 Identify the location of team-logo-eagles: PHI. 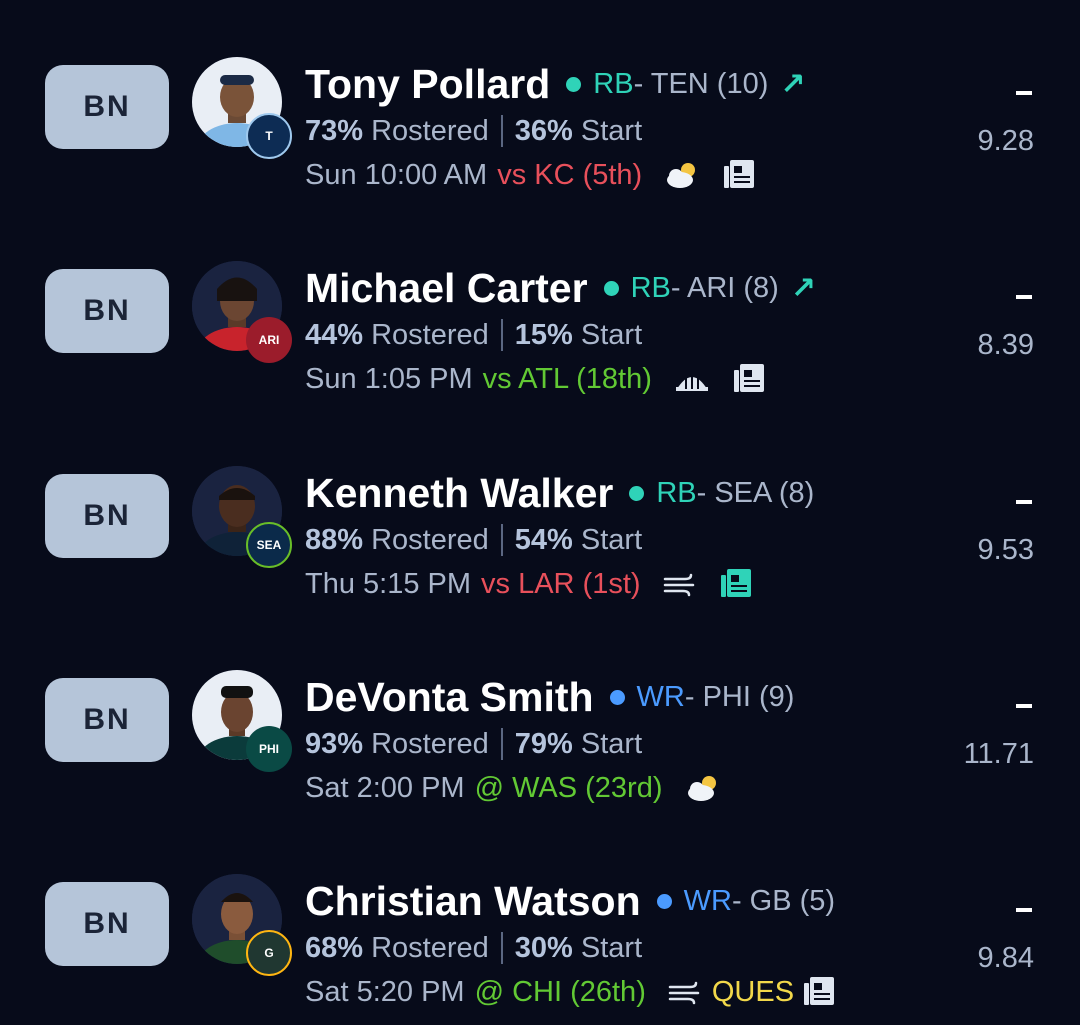
(269, 749).